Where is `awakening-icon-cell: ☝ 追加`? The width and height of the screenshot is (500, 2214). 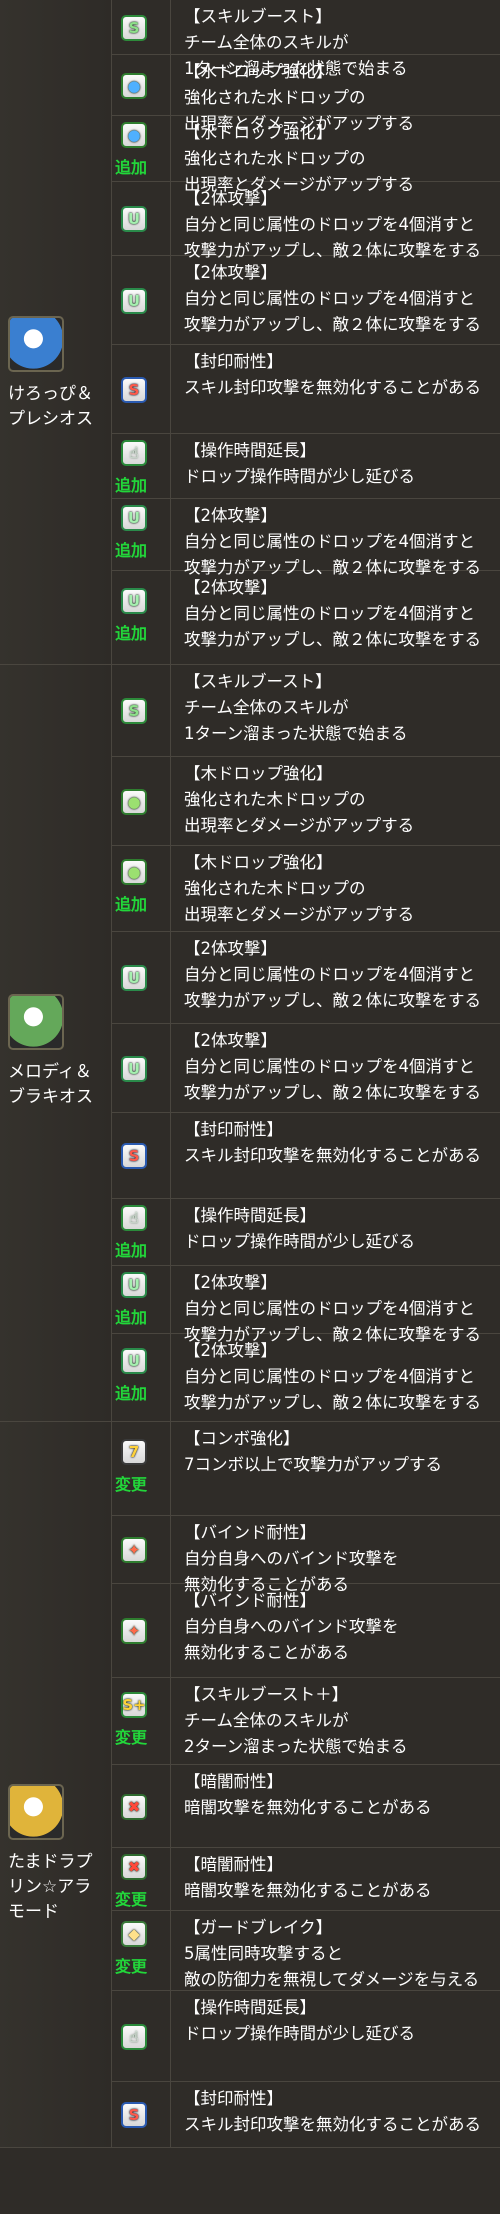 awakening-icon-cell: ☝ 追加 is located at coordinates (141, 466).